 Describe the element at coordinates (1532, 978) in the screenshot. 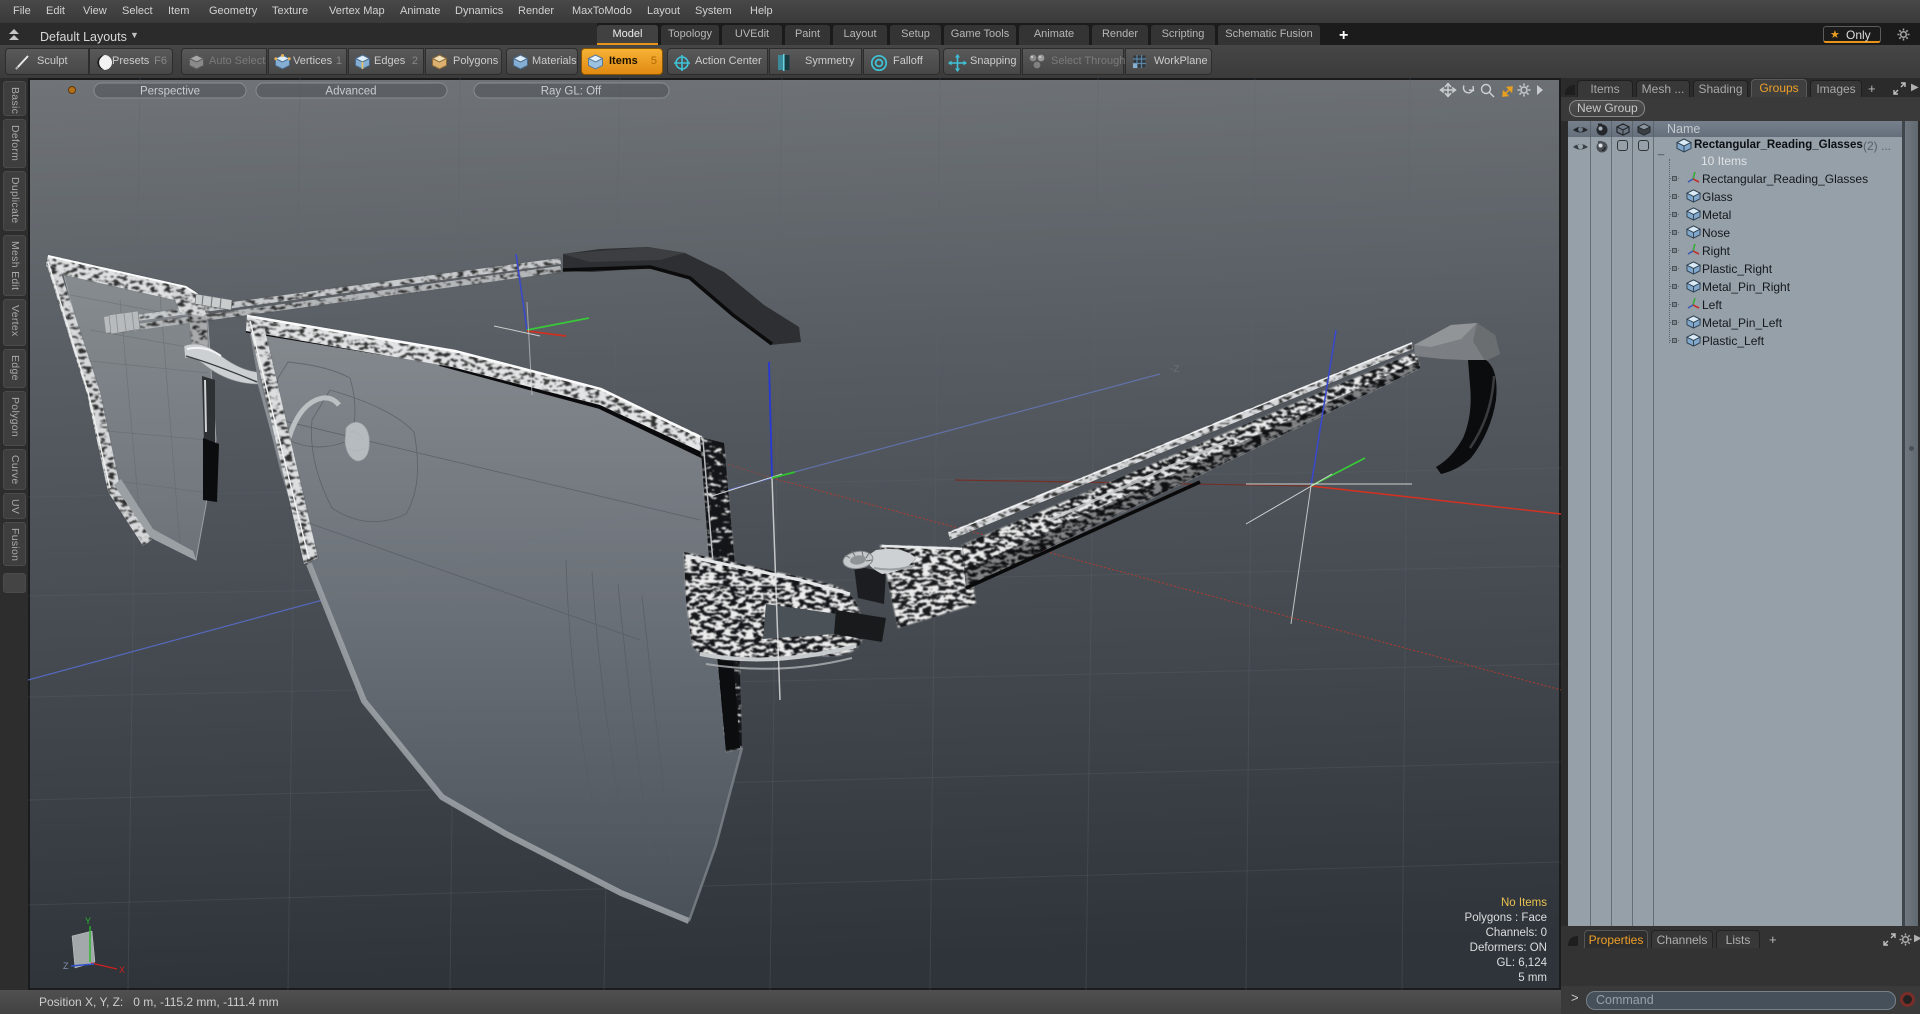

I see `svg-text: 5 mm` at that location.